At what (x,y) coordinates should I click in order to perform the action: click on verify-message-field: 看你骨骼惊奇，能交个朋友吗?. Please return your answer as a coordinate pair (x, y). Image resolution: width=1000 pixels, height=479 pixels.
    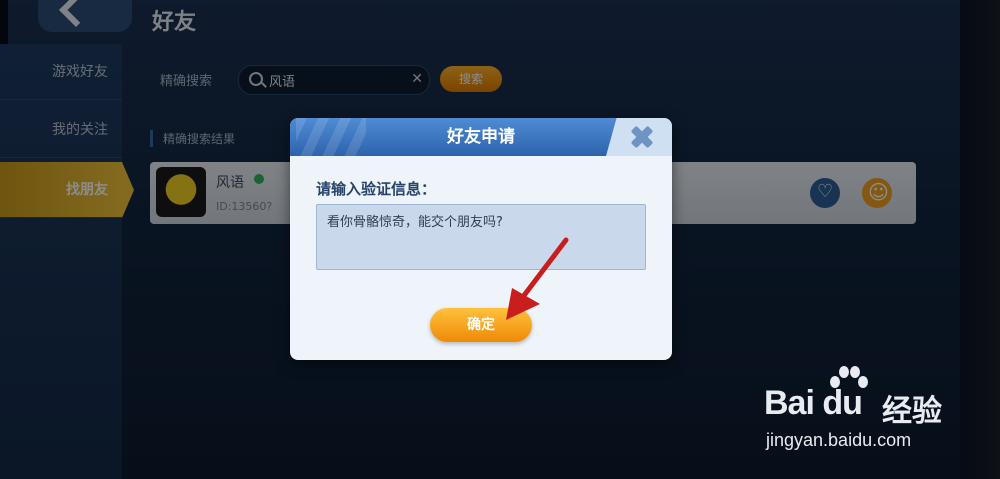
    Looking at the image, I should click on (481, 237).